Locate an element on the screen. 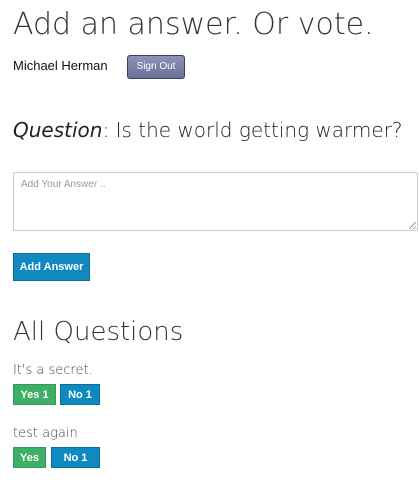 Image resolution: width=419 pixels, height=483 pixels. current-question: Question: Is the world getting warmer? is located at coordinates (208, 130).